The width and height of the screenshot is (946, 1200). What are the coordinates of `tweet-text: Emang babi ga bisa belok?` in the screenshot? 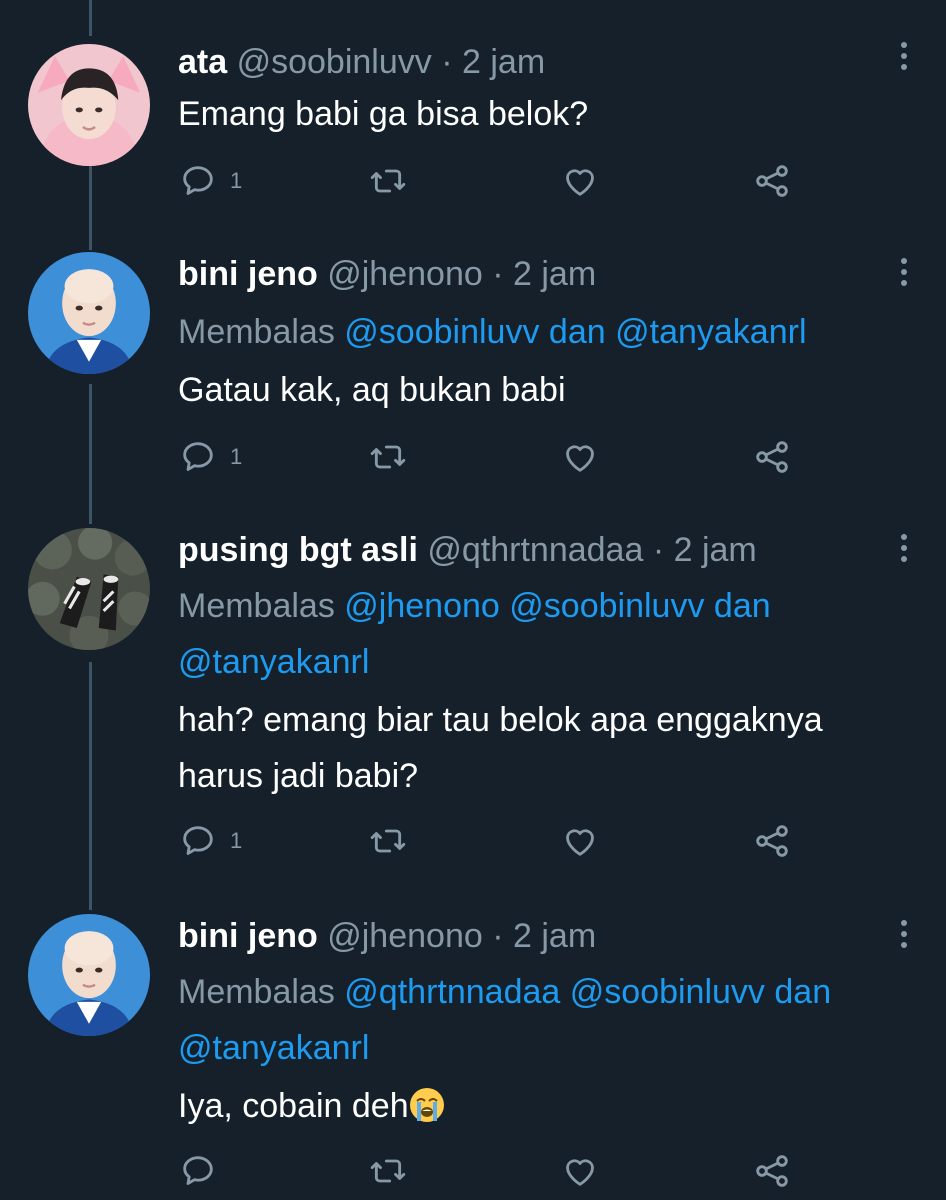 It's located at (553, 114).